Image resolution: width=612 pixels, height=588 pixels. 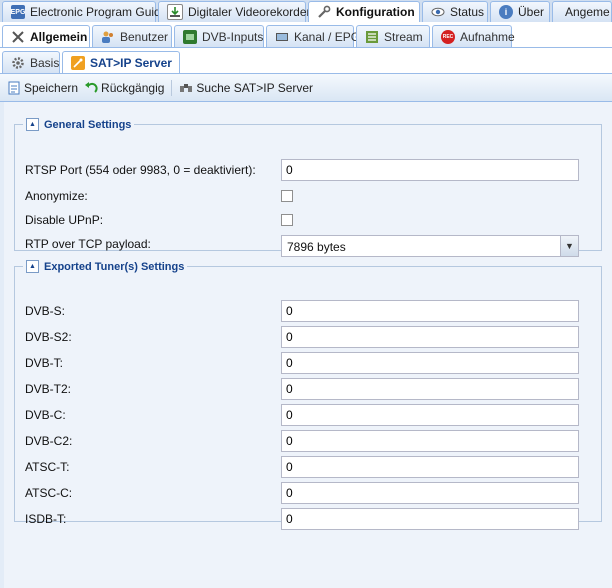 What do you see at coordinates (155, 415) in the screenshot?
I see `tuner-row: DVB-C:` at bounding box center [155, 415].